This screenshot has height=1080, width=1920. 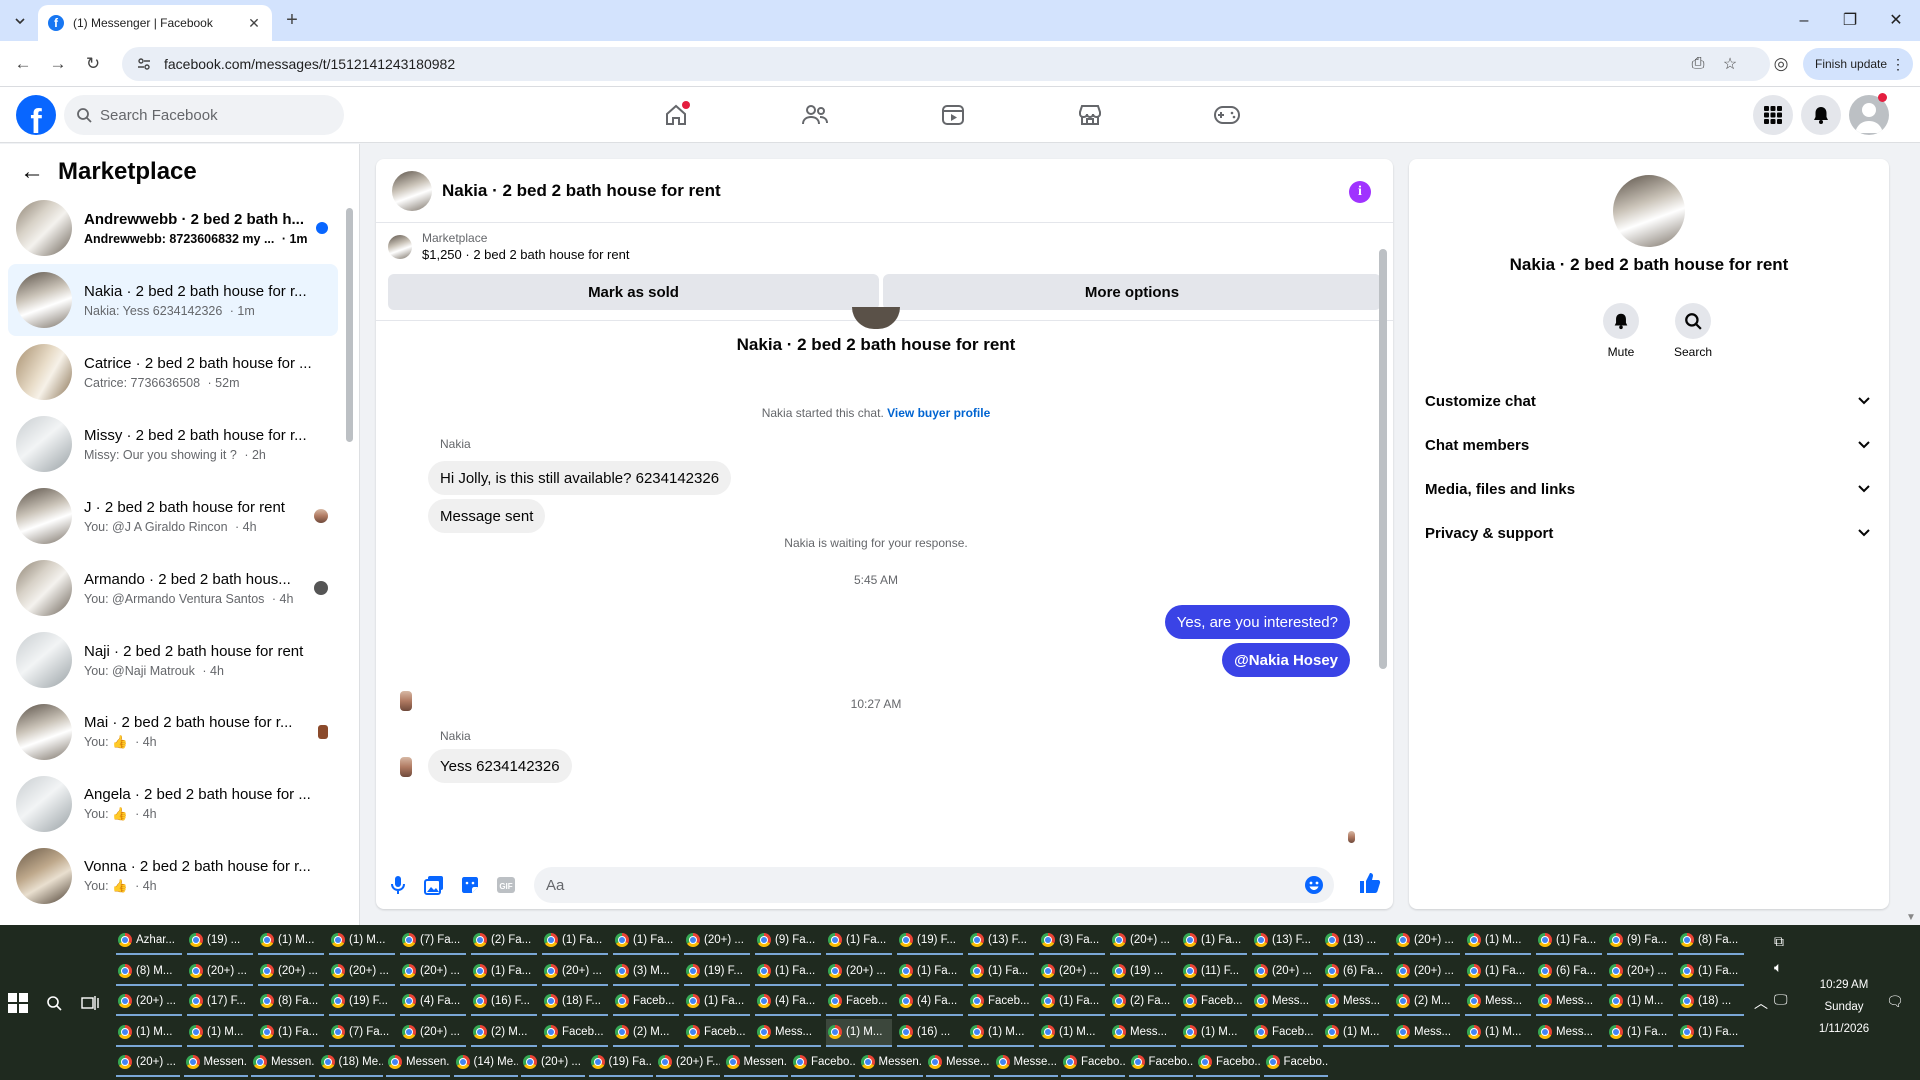 I want to click on more-options-button: More options, so click(x=1132, y=292).